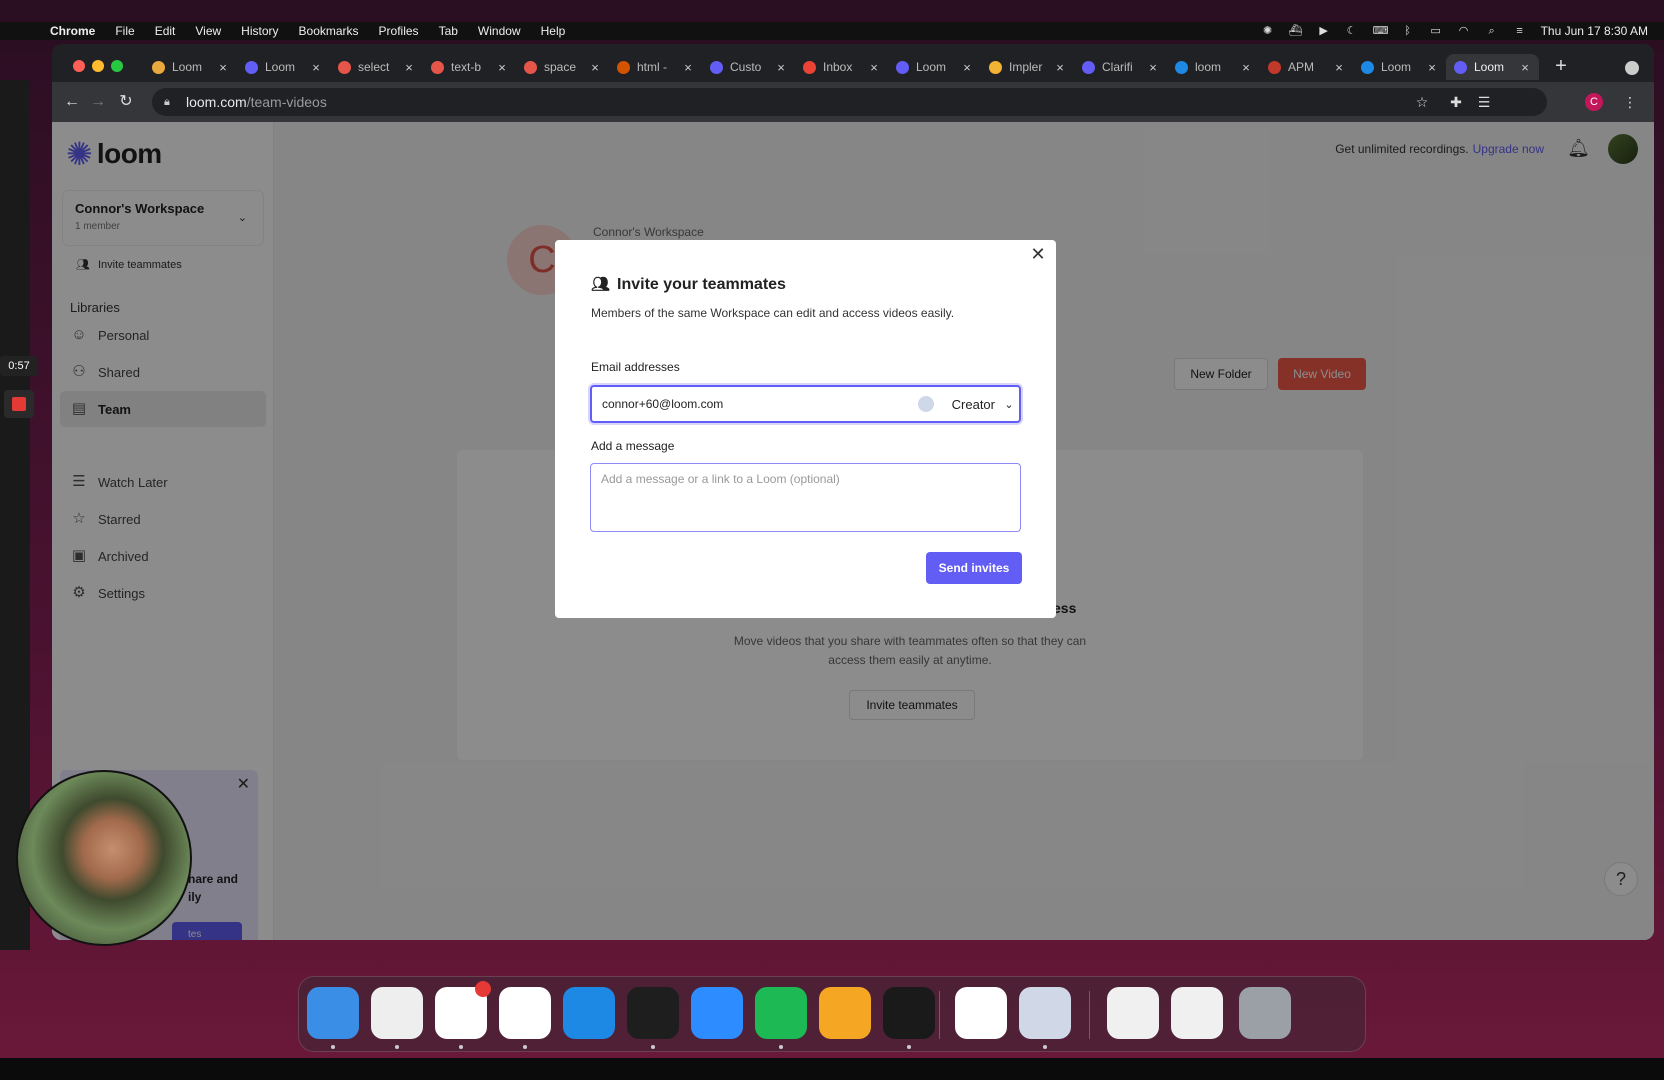 This screenshot has width=1664, height=1080. What do you see at coordinates (259, 31) in the screenshot?
I see `menu-history: History` at bounding box center [259, 31].